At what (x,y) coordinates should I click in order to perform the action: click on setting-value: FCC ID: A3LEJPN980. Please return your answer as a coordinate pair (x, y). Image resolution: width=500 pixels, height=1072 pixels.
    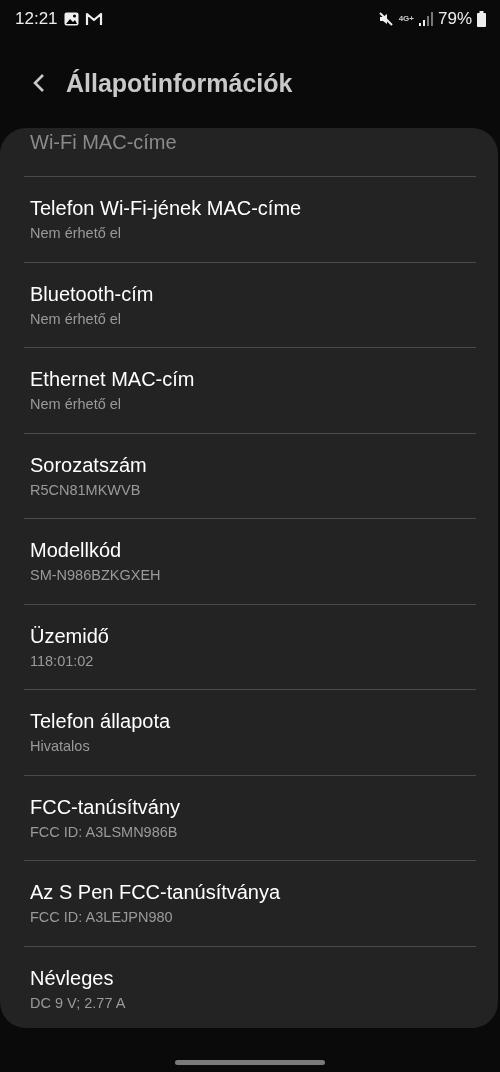
    Looking at the image, I should click on (101, 917).